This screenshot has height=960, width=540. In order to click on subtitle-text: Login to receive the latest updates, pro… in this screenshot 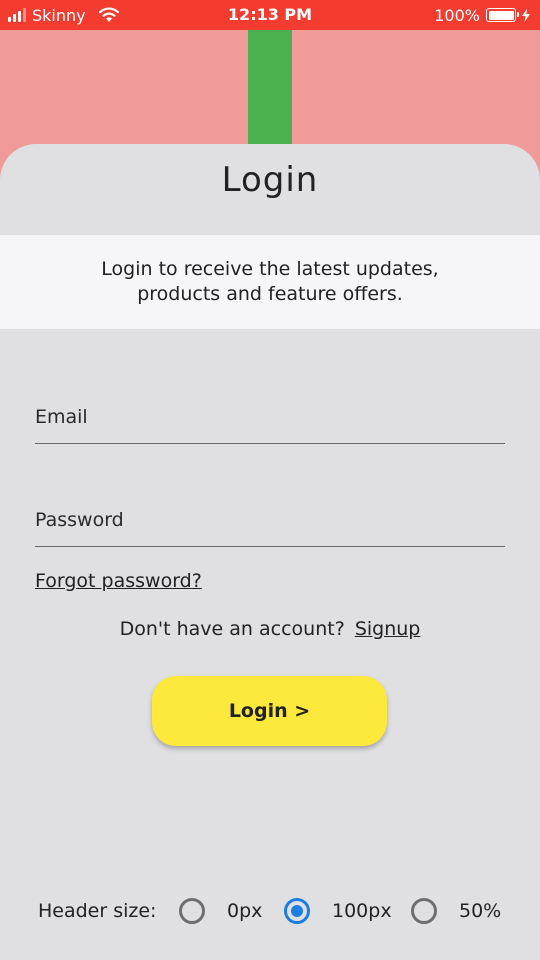, I will do `click(270, 281)`.